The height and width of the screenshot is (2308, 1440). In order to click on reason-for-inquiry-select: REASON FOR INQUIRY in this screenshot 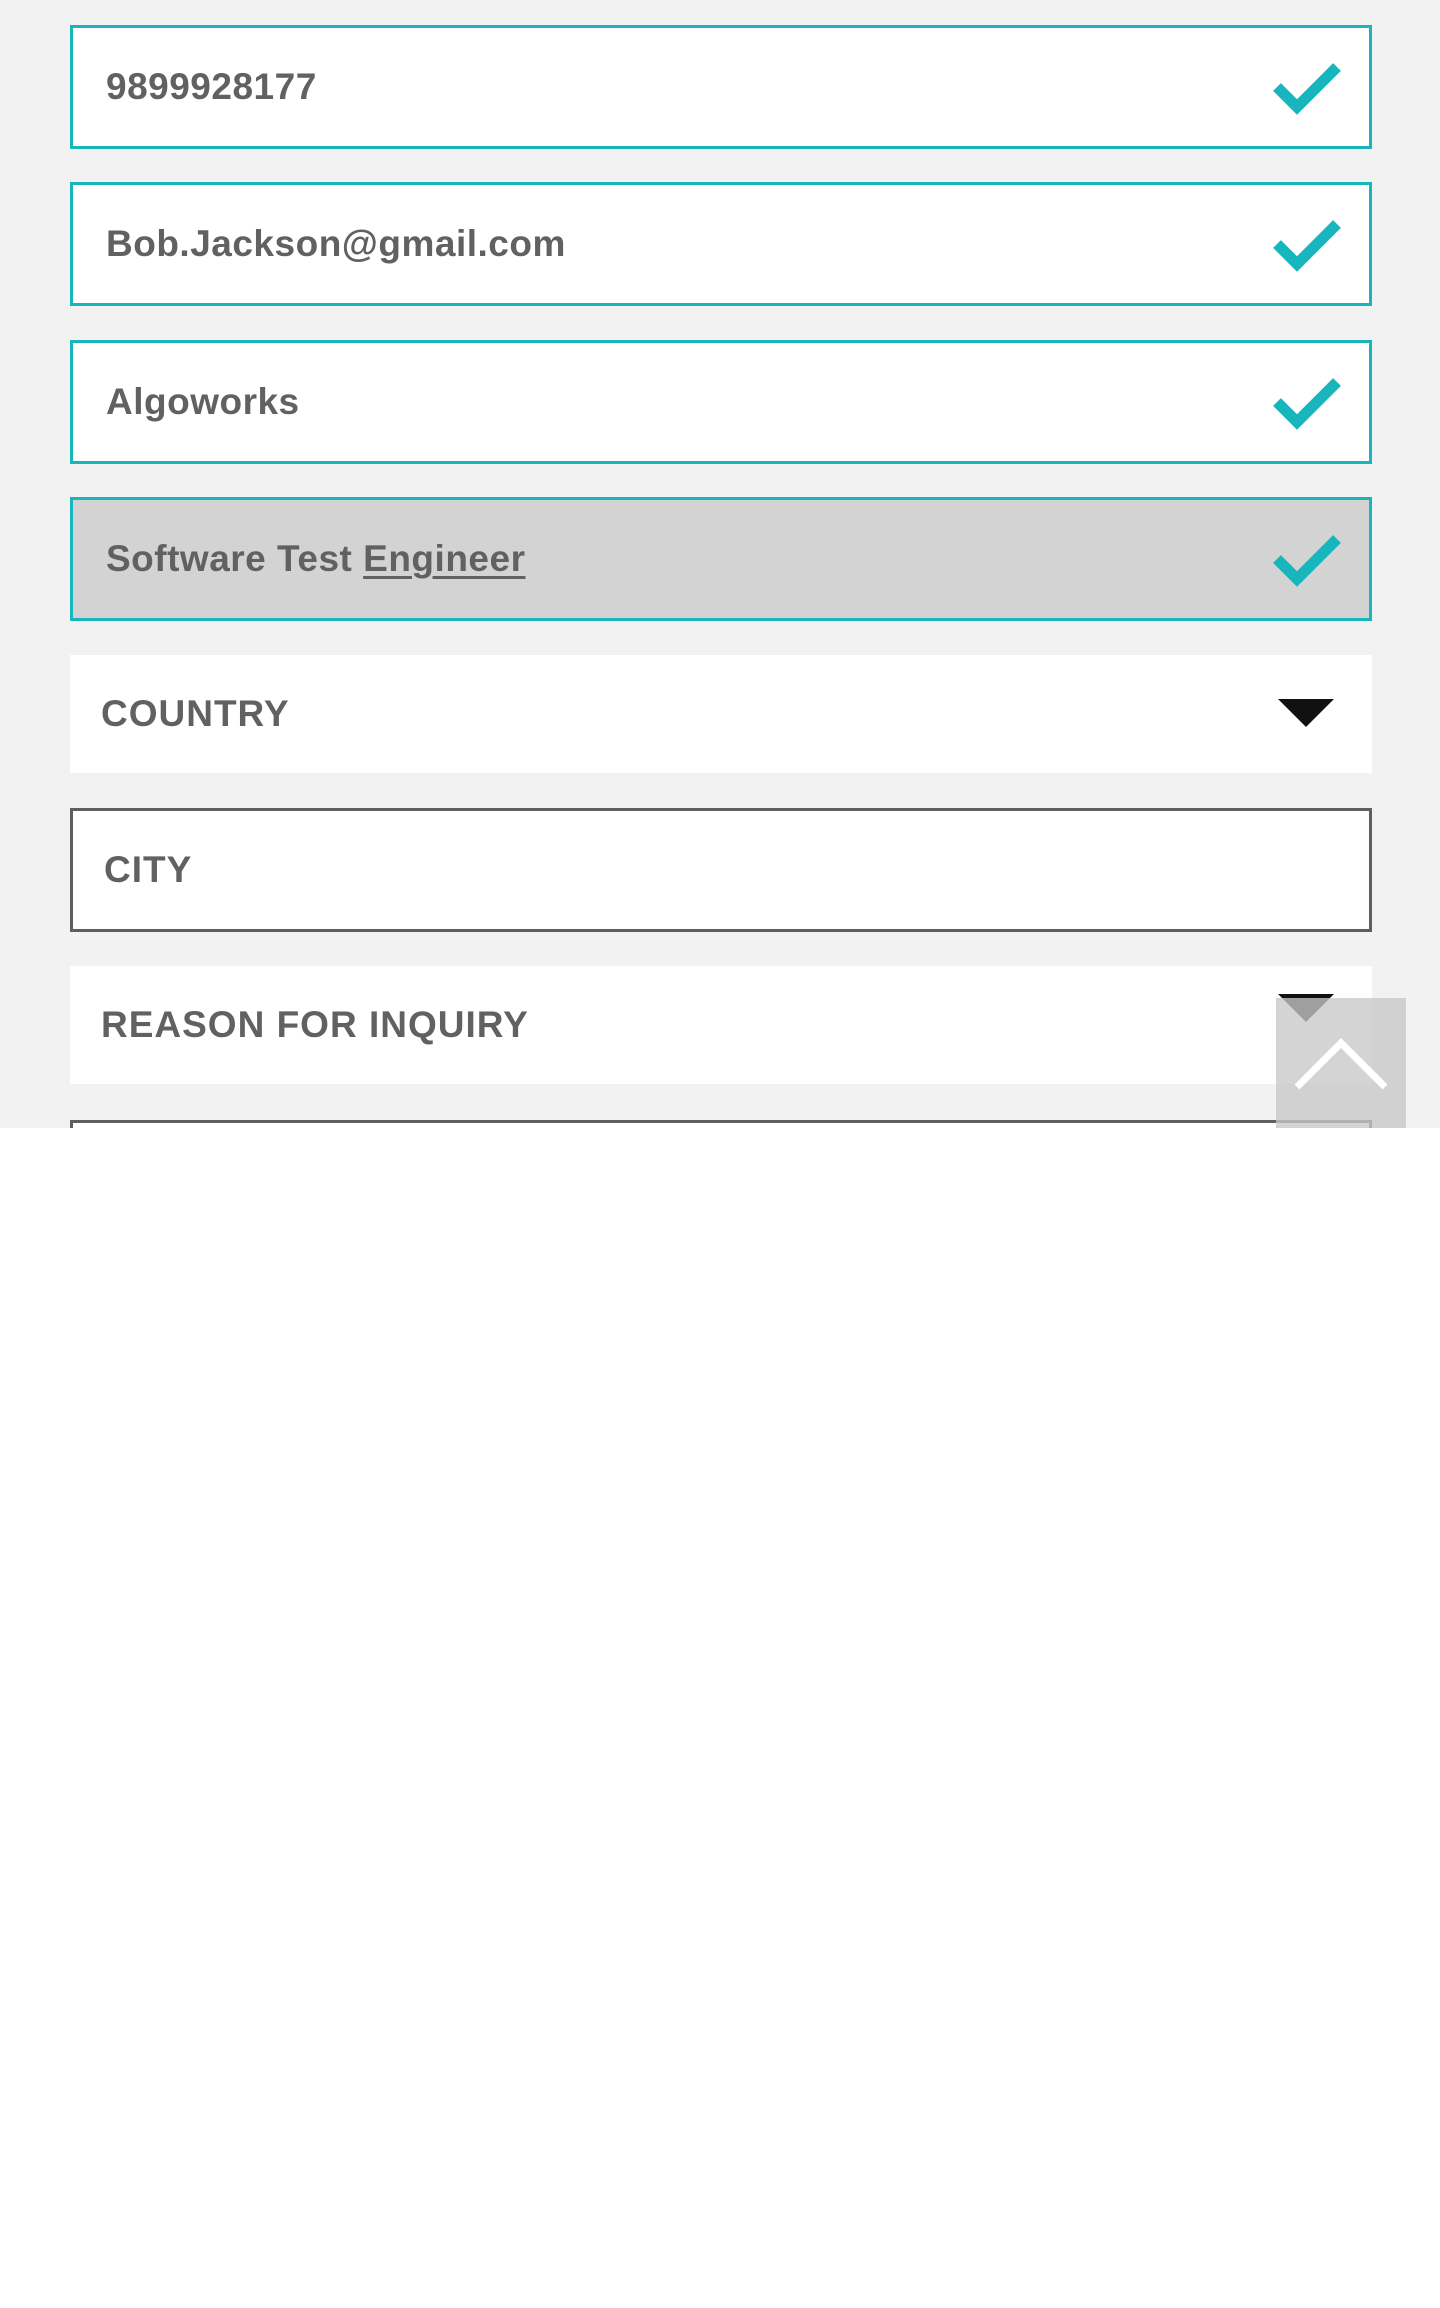, I will do `click(721, 1025)`.